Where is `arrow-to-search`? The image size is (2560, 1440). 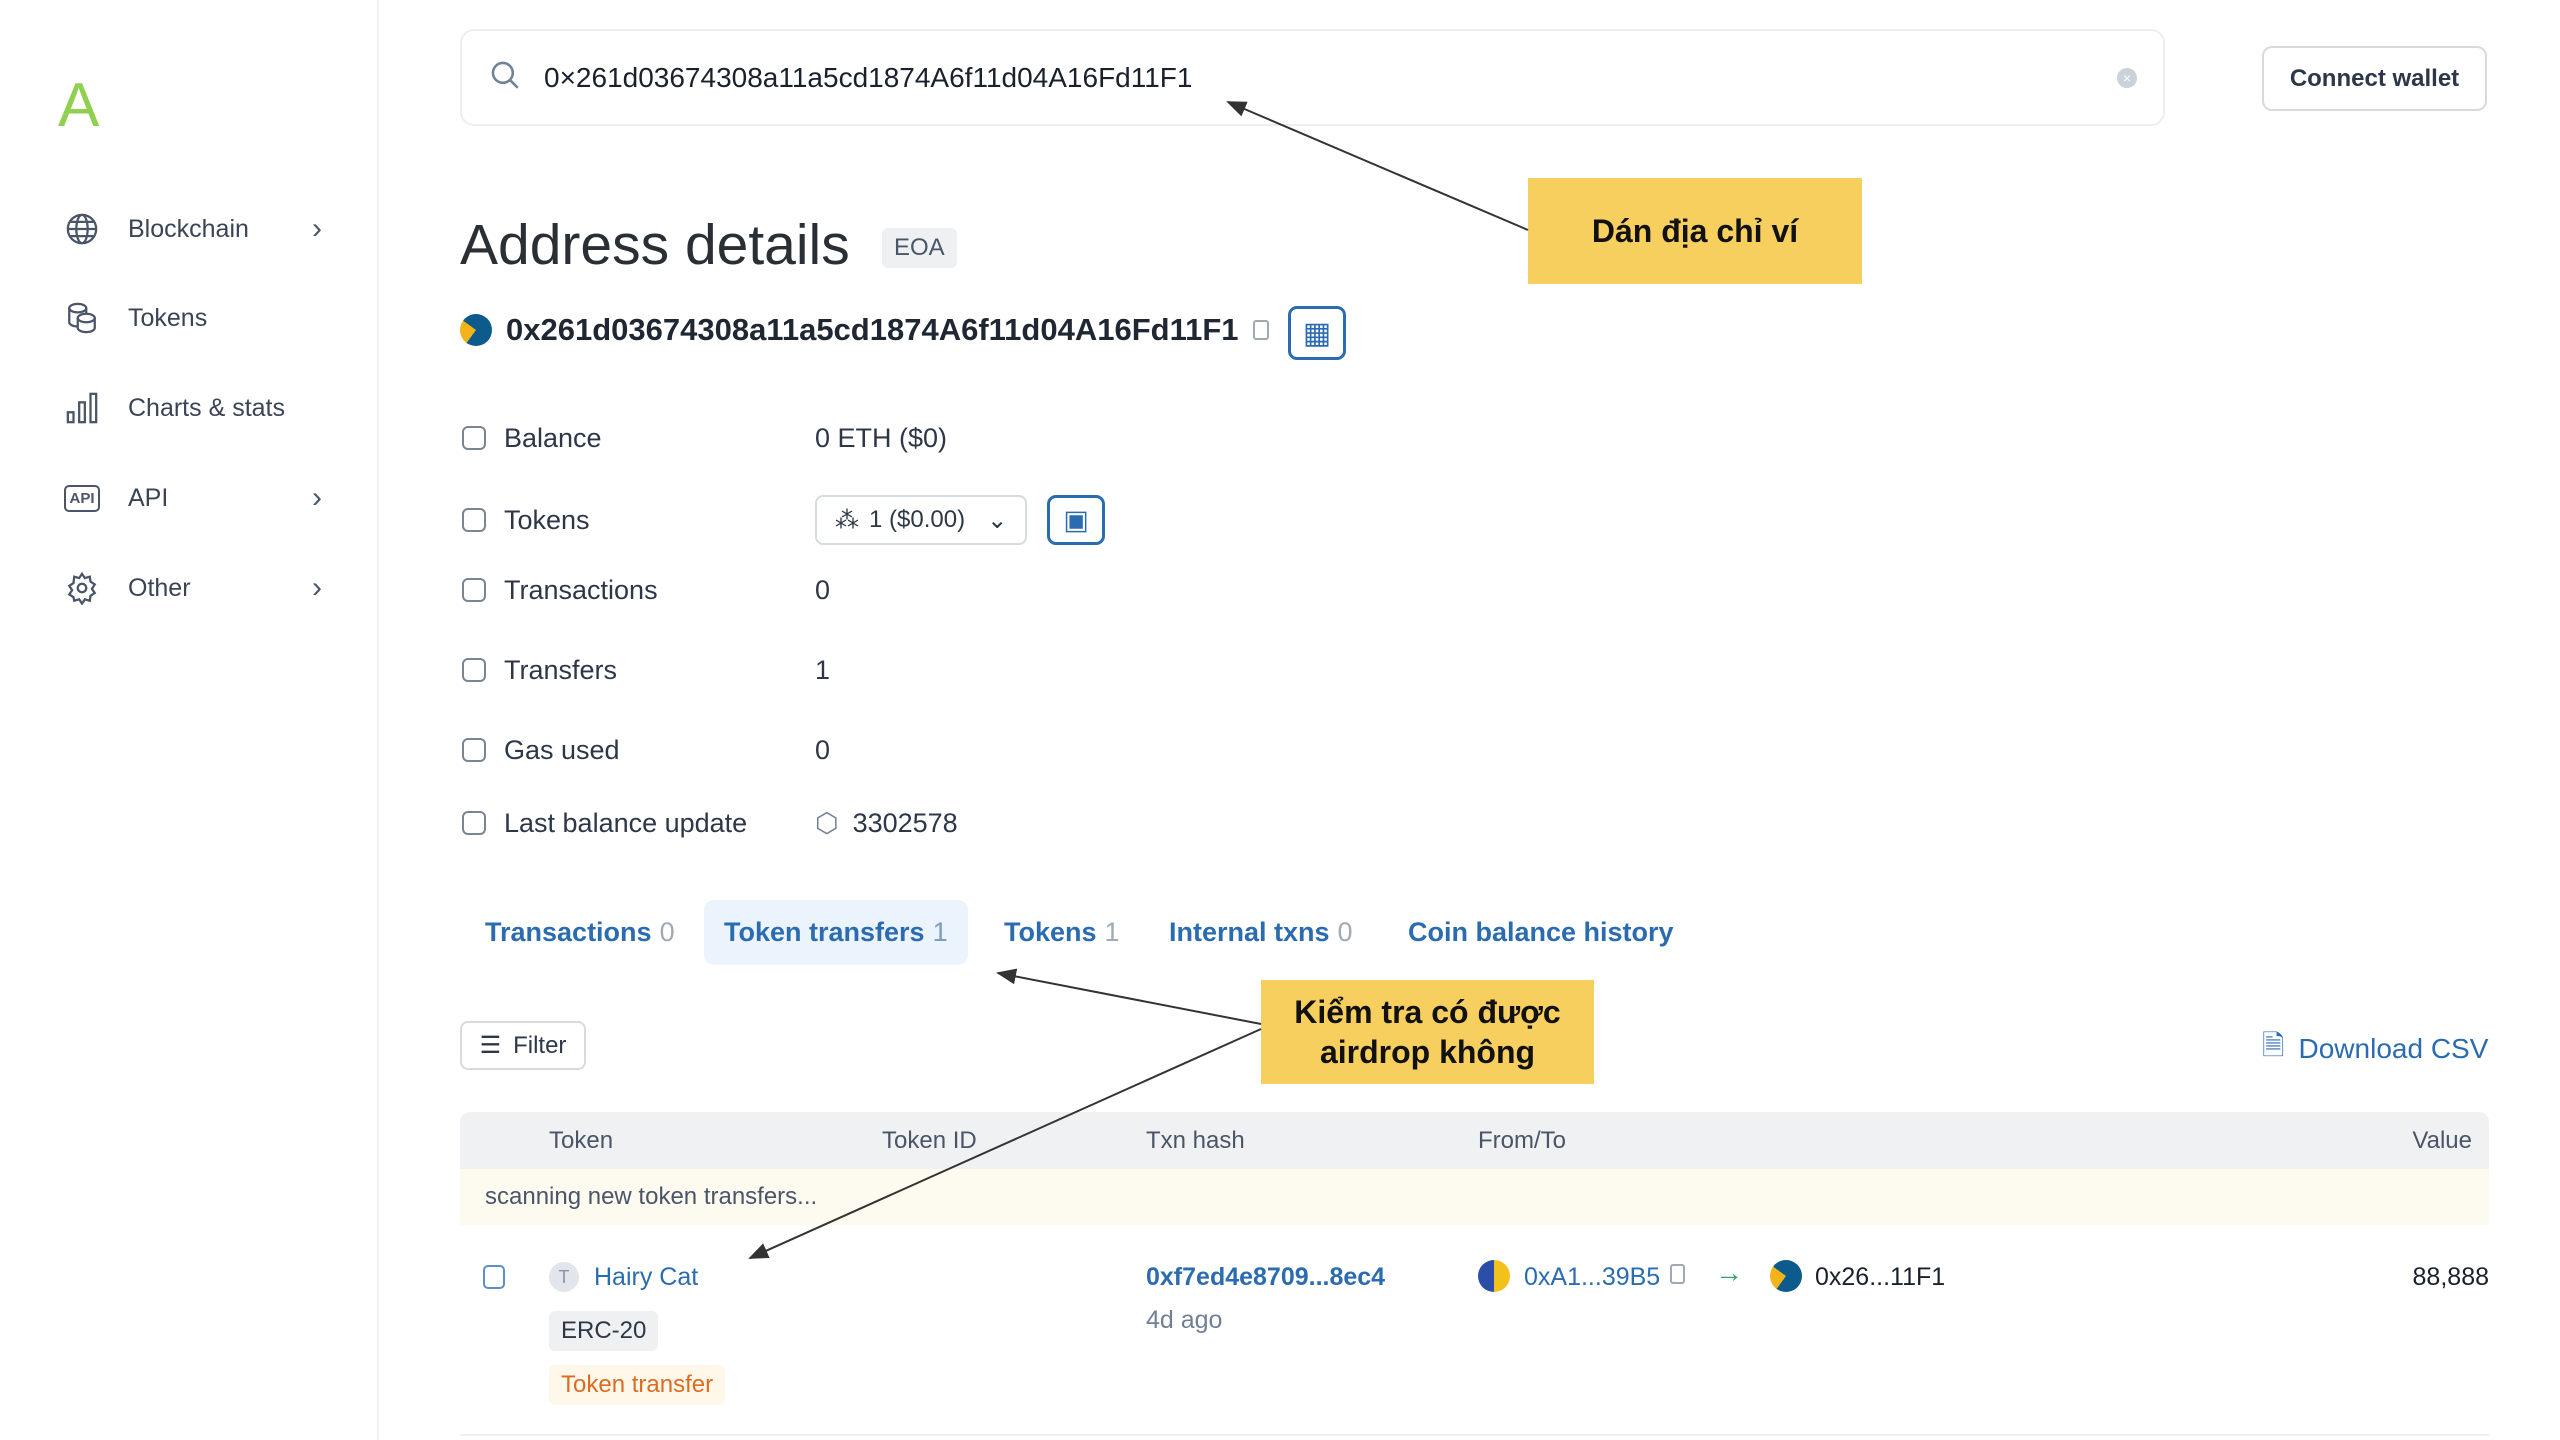
arrow-to-search is located at coordinates (1377, 166).